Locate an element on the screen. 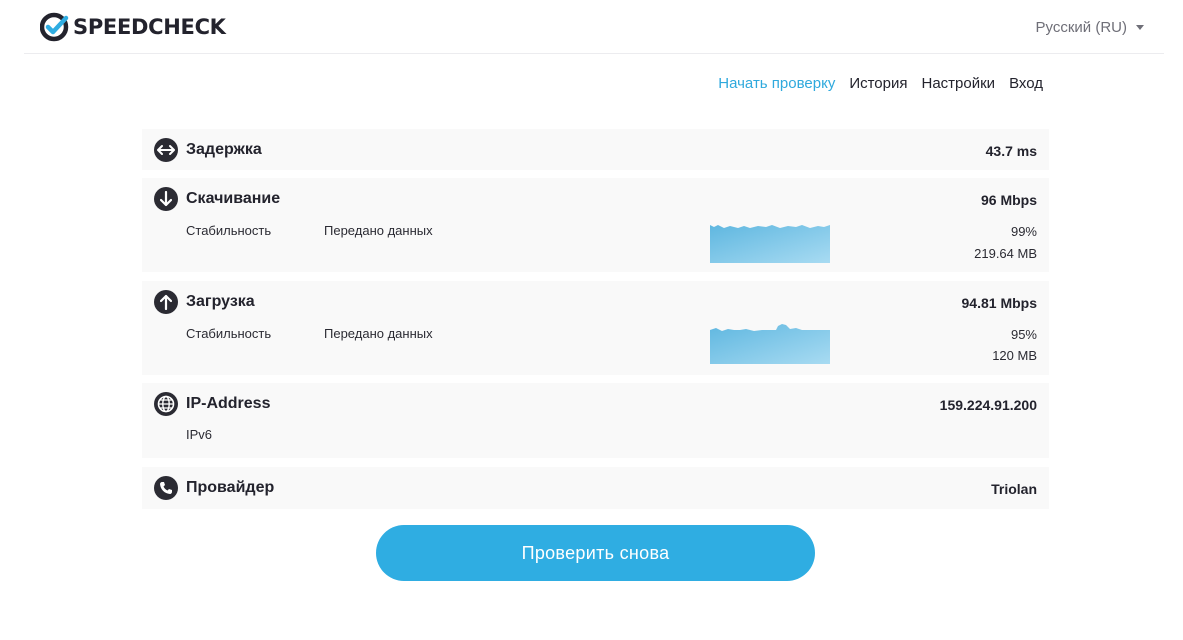 Image resolution: width=1183 pixels, height=640 pixels. language-selector: Русский (RU) is located at coordinates (1090, 27).